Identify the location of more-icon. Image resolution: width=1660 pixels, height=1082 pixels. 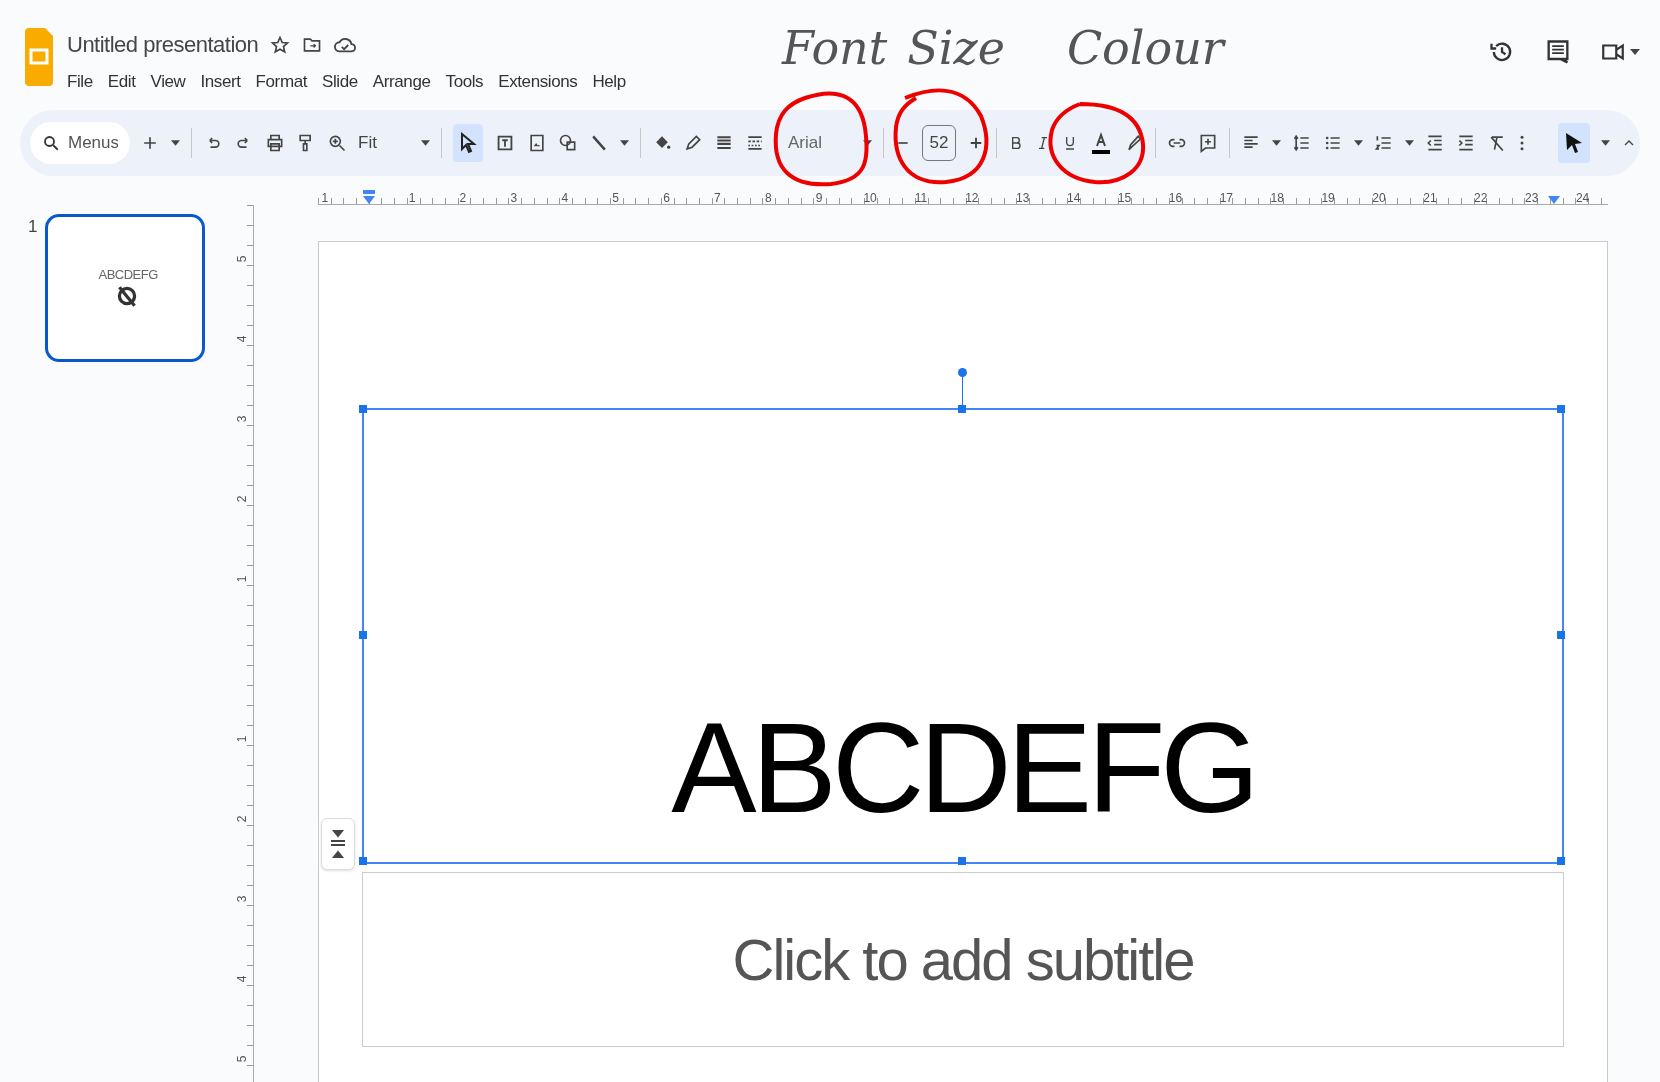
(1522, 143).